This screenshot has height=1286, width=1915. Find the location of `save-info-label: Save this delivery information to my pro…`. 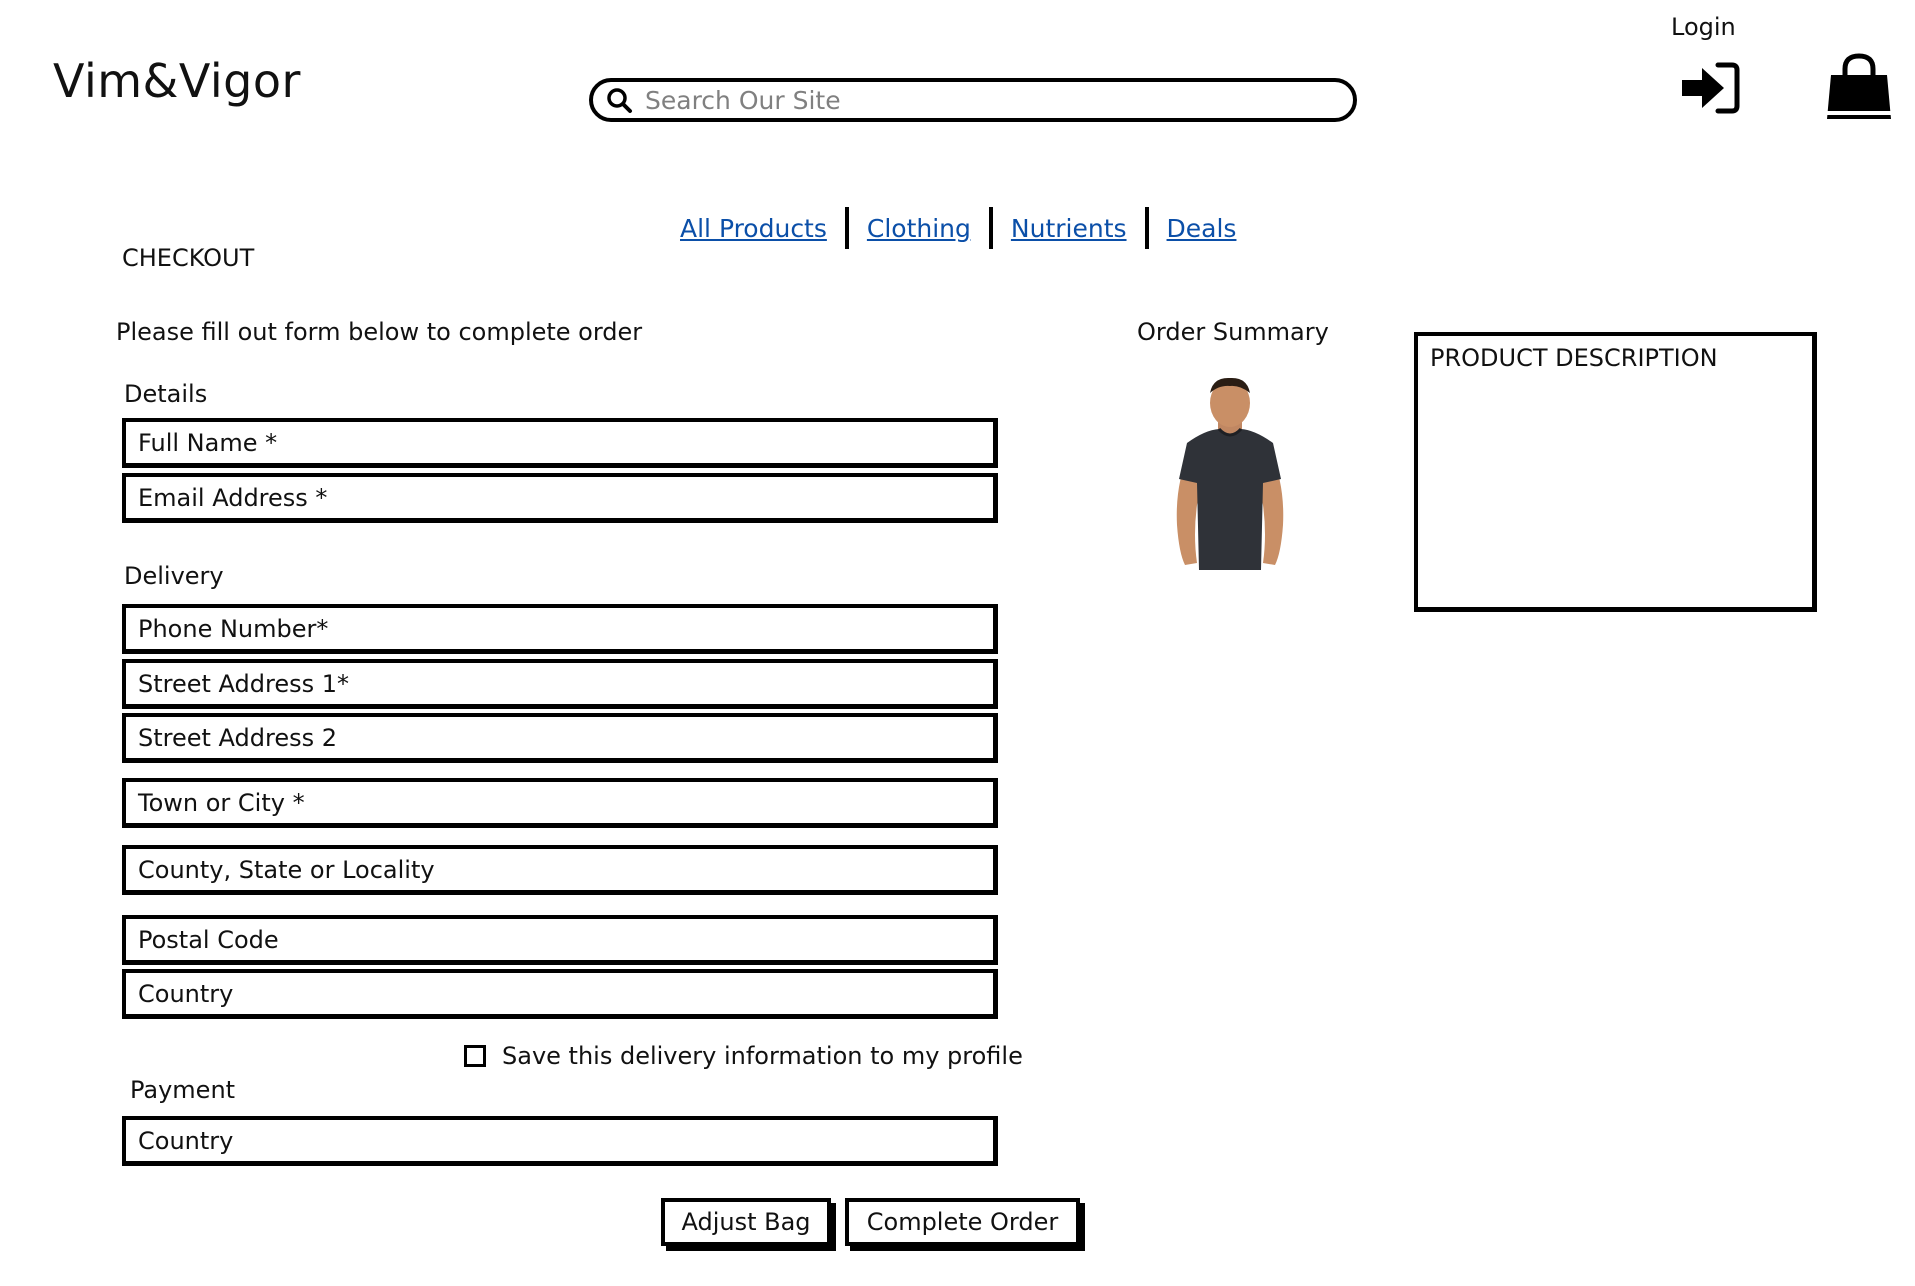

save-info-label: Save this delivery information to my pro… is located at coordinates (762, 1056).